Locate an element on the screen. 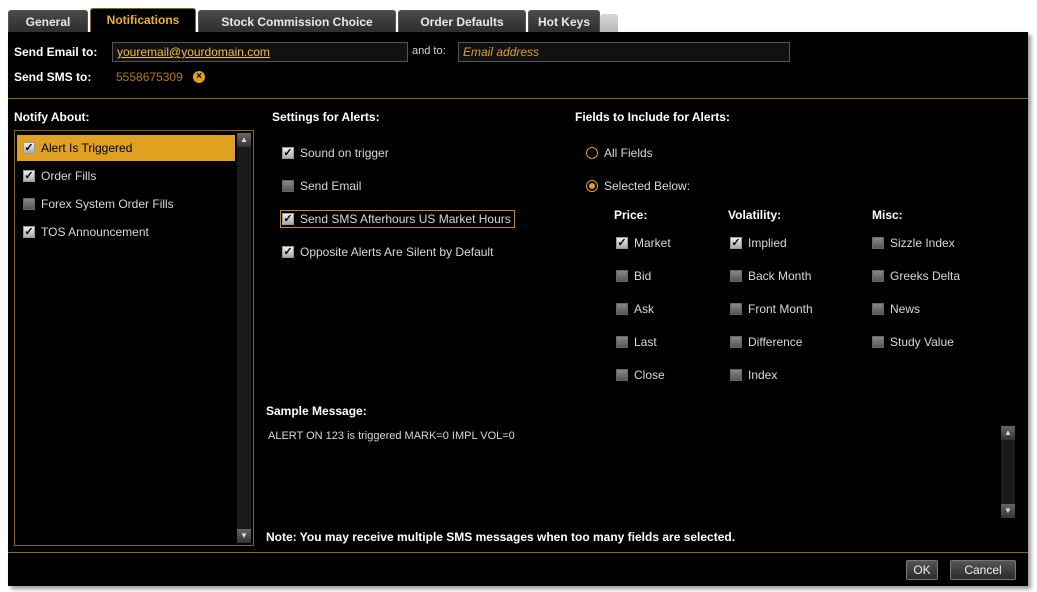  list-item-label: Alert Is Triggered is located at coordinates (87, 148).